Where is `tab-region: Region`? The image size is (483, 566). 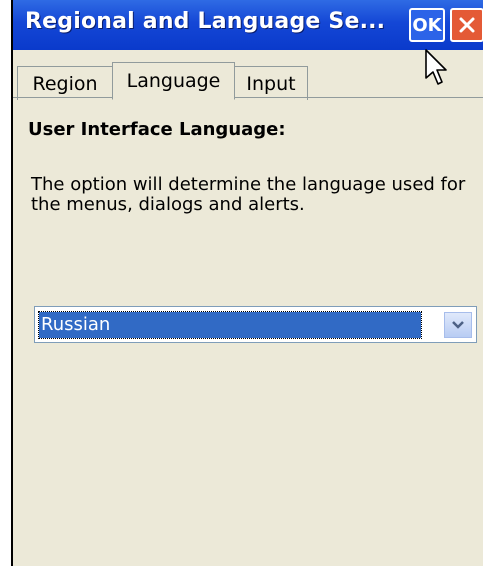
tab-region: Region is located at coordinates (65, 83).